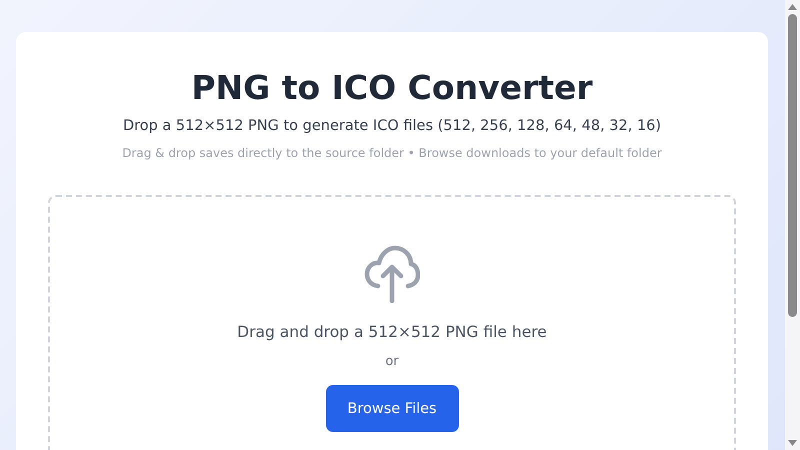 The image size is (800, 450). I want to click on drop-prompt: Drag and drop a 512×512 PNG file here, so click(392, 332).